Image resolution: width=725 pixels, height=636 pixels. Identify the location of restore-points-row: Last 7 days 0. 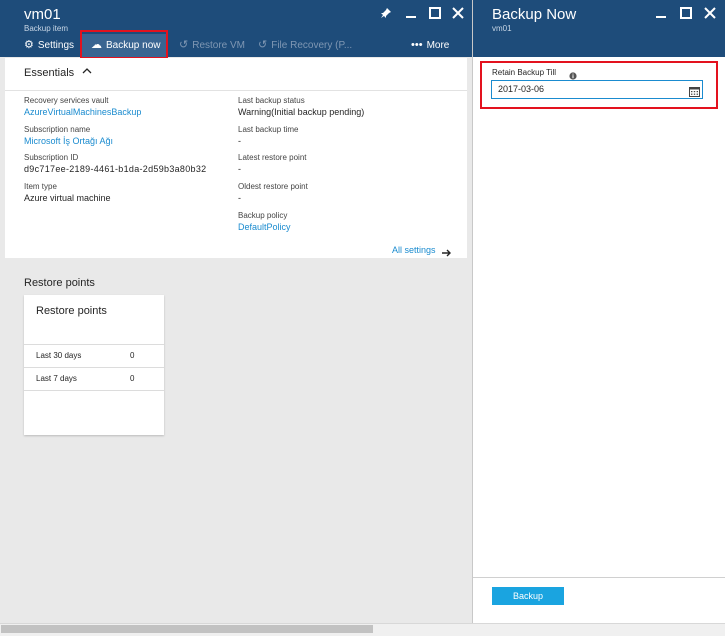
(94, 378).